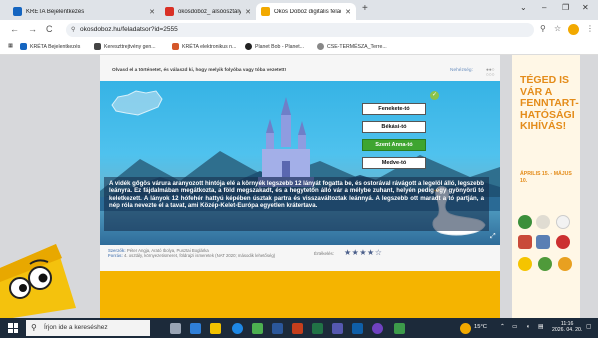  I want to click on file-explorer-icon, so click(215, 328).